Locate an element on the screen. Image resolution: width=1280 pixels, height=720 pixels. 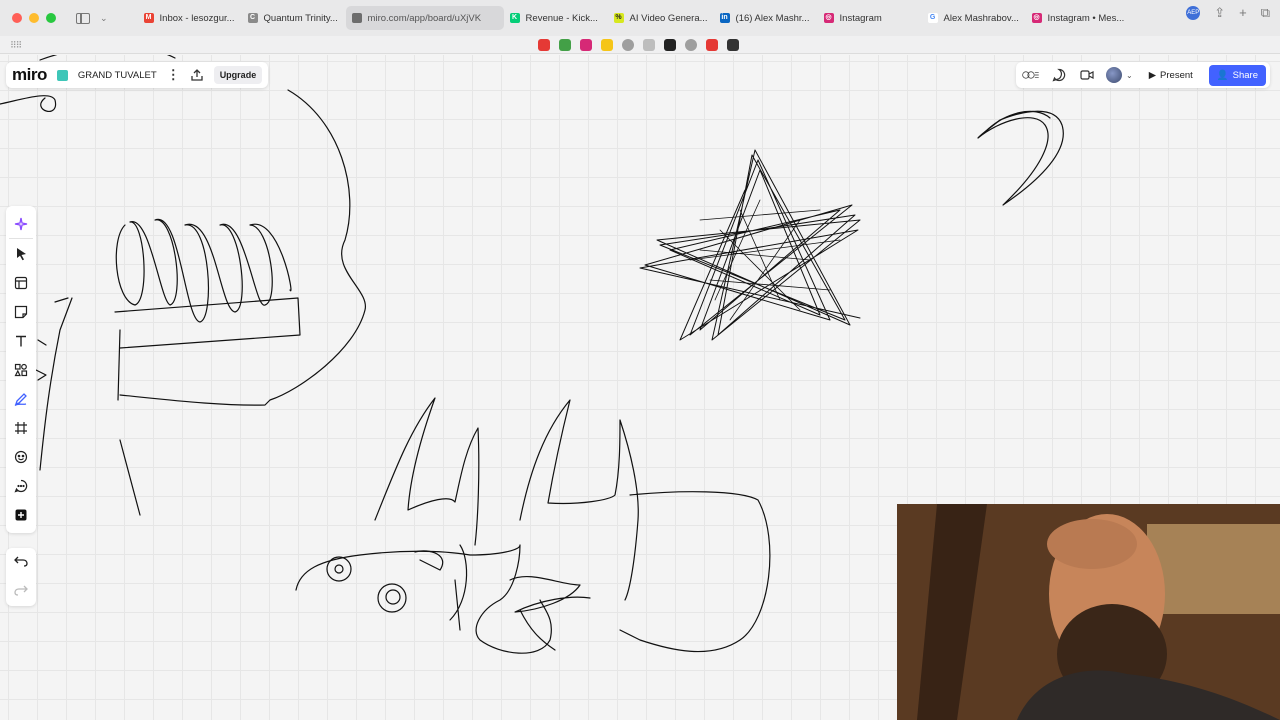
webcam-video is located at coordinates (1088, 612).